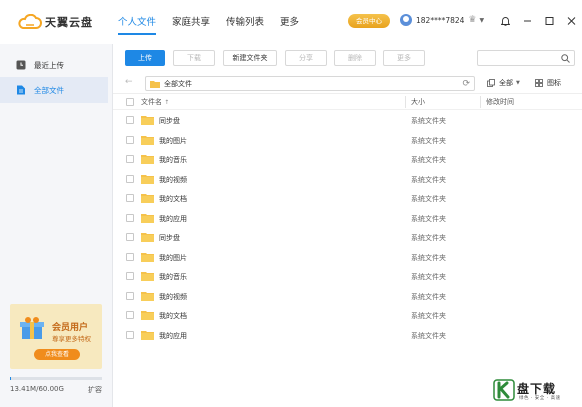  Describe the element at coordinates (54, 65) in the screenshot. I see `sidebar-item-recent-uploads: 最近上传` at that location.